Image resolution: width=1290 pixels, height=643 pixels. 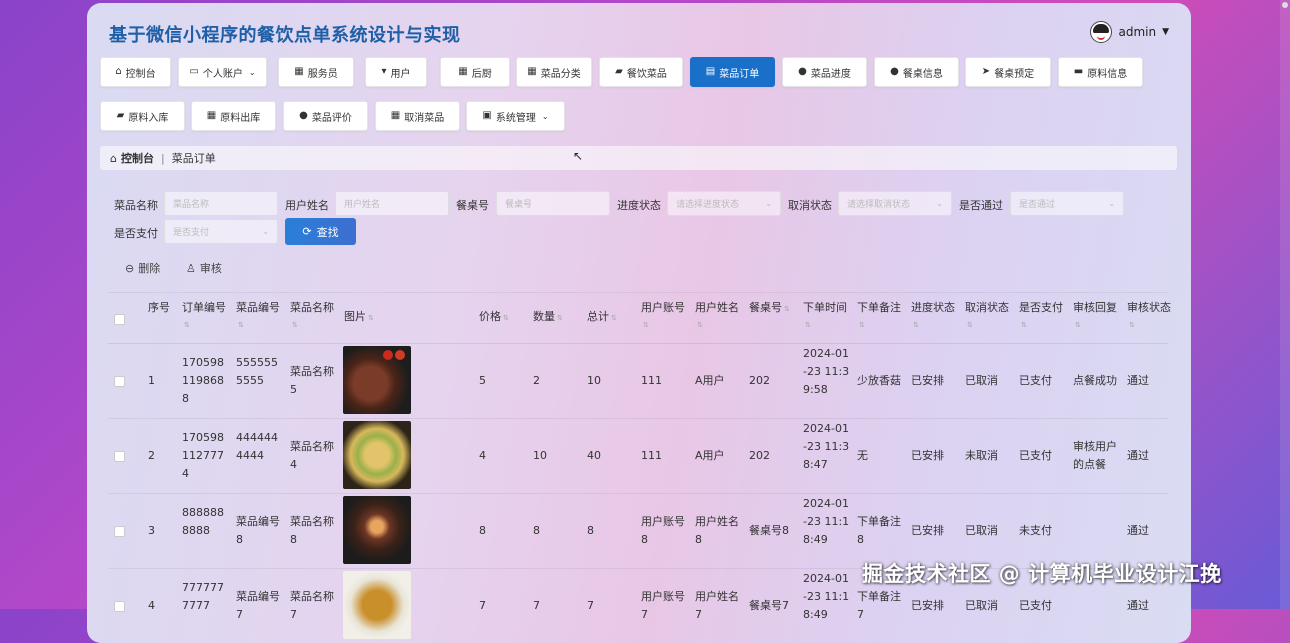 I want to click on cell-order_no: 1705981127774, so click(x=203, y=455).